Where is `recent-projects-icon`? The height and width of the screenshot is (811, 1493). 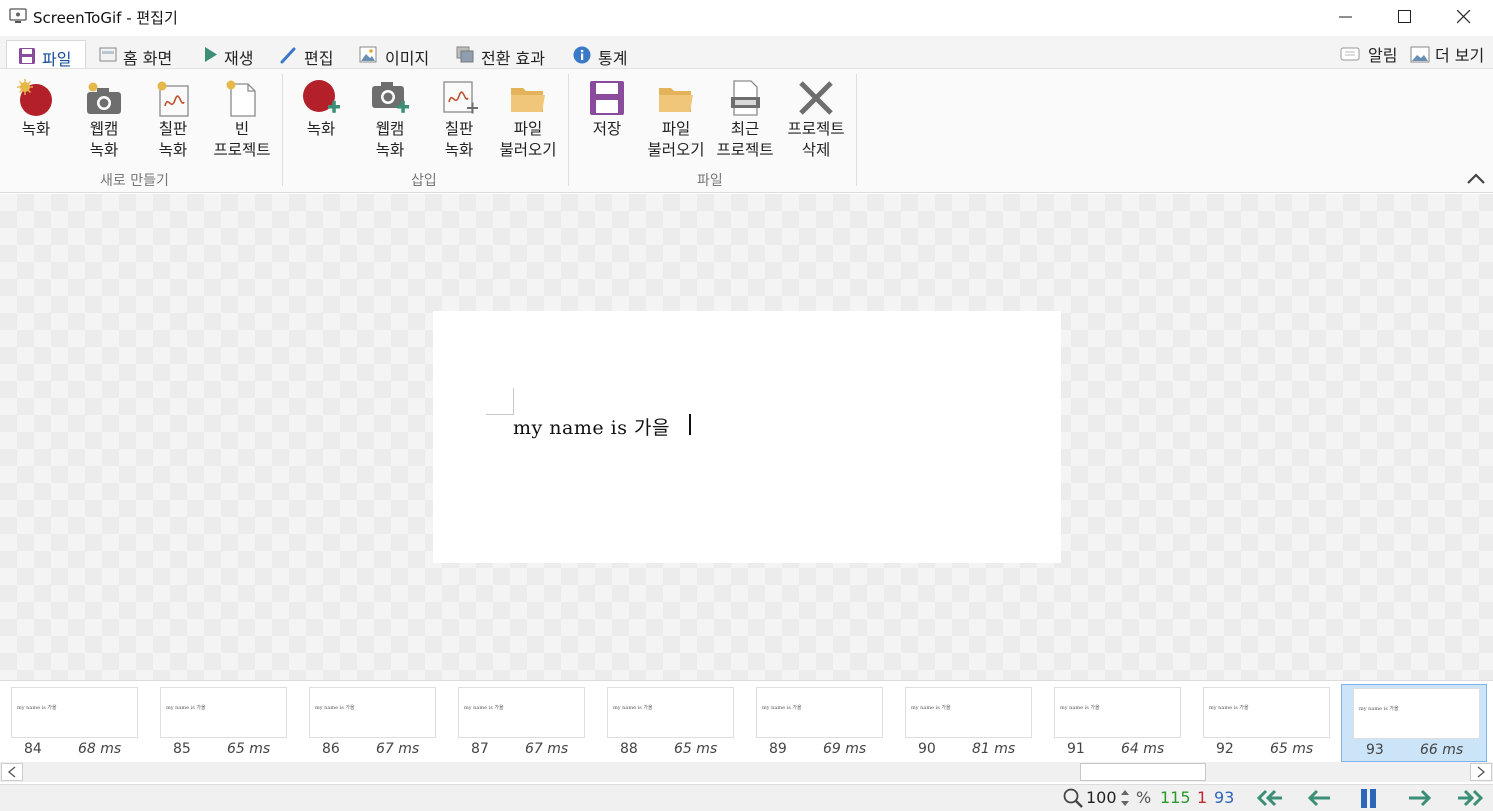 recent-projects-icon is located at coordinates (745, 98).